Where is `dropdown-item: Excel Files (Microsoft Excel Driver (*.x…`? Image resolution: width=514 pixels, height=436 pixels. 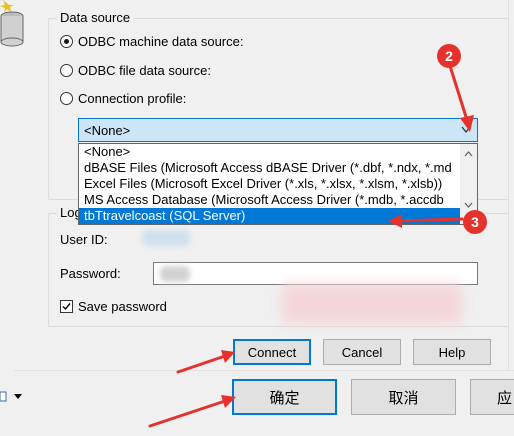 dropdown-item: Excel Files (Microsoft Excel Driver (*.x… is located at coordinates (278, 184).